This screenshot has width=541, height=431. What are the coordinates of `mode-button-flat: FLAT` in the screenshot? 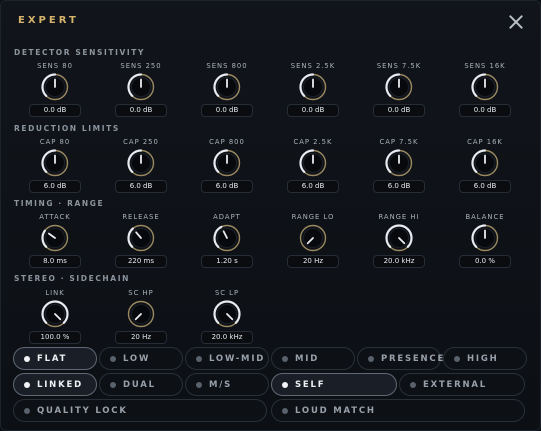 It's located at (55, 358).